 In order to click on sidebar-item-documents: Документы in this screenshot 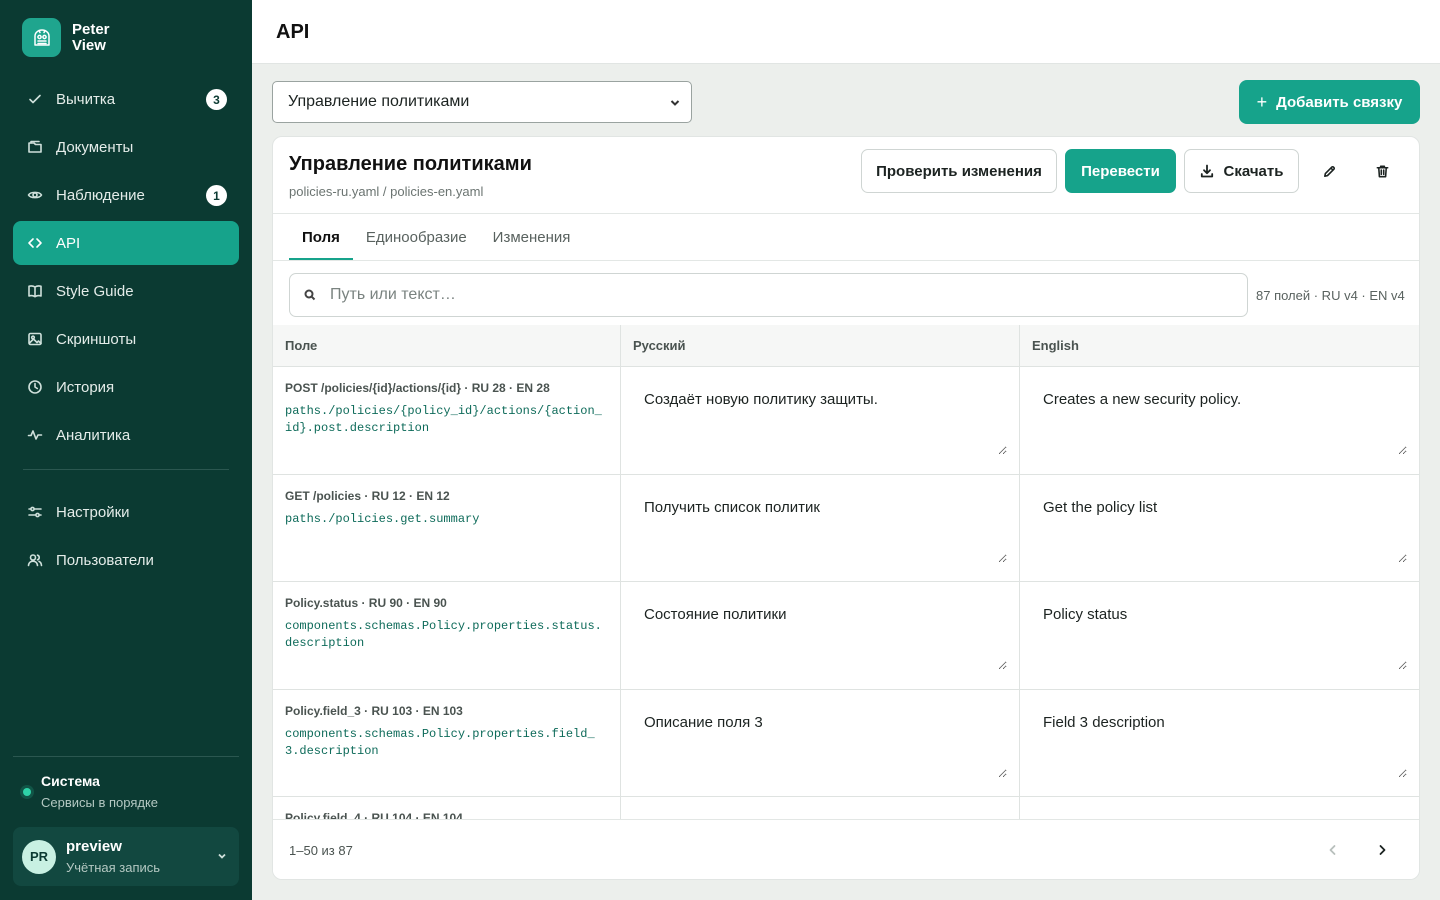, I will do `click(126, 147)`.